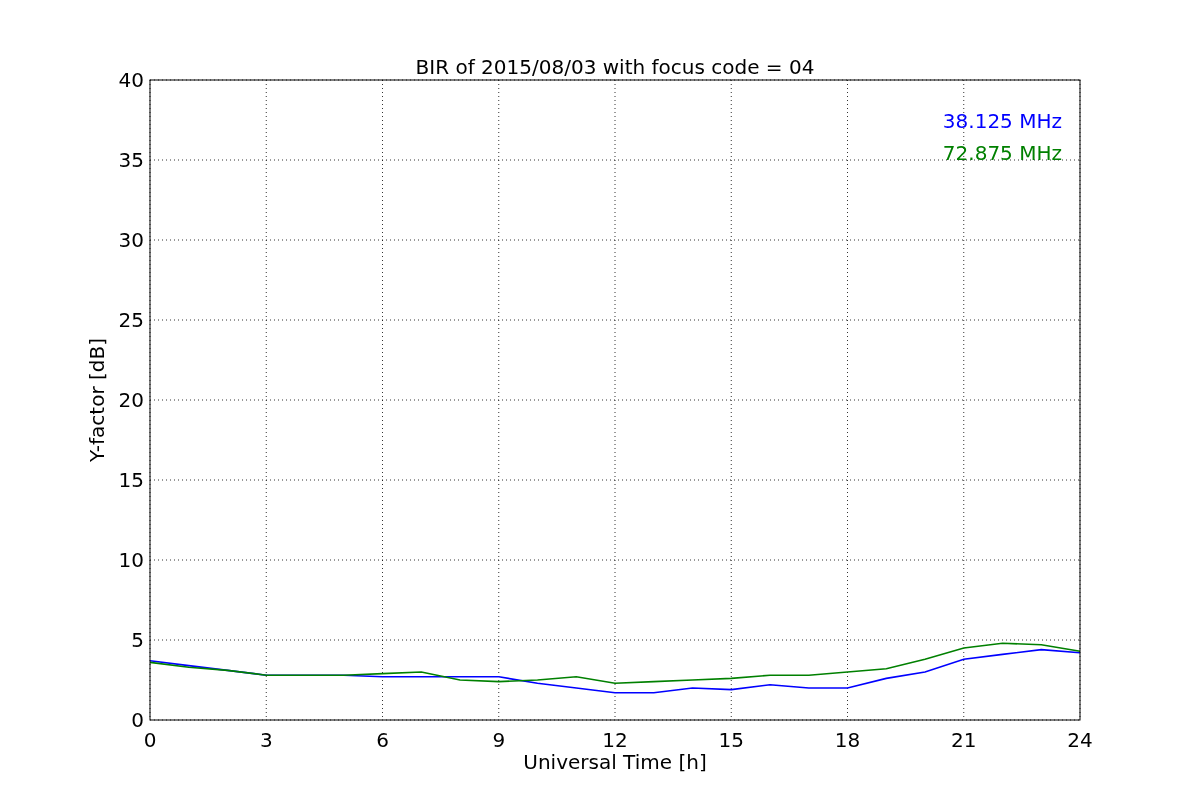  I want to click on tick-label: 21, so click(964, 740).